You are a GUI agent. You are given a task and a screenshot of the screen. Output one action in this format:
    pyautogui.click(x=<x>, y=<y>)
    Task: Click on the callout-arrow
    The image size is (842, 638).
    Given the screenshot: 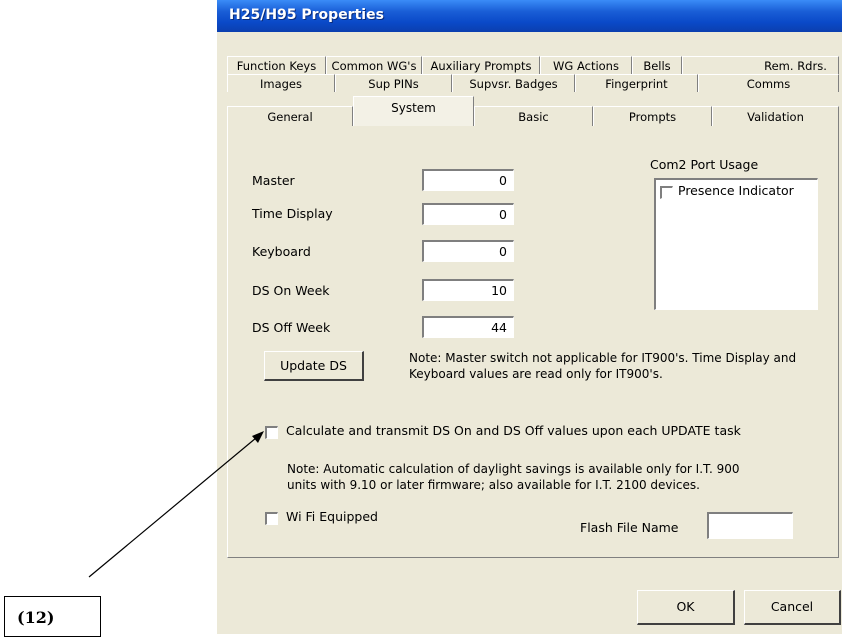 What is the action you would take?
    pyautogui.click(x=176, y=504)
    